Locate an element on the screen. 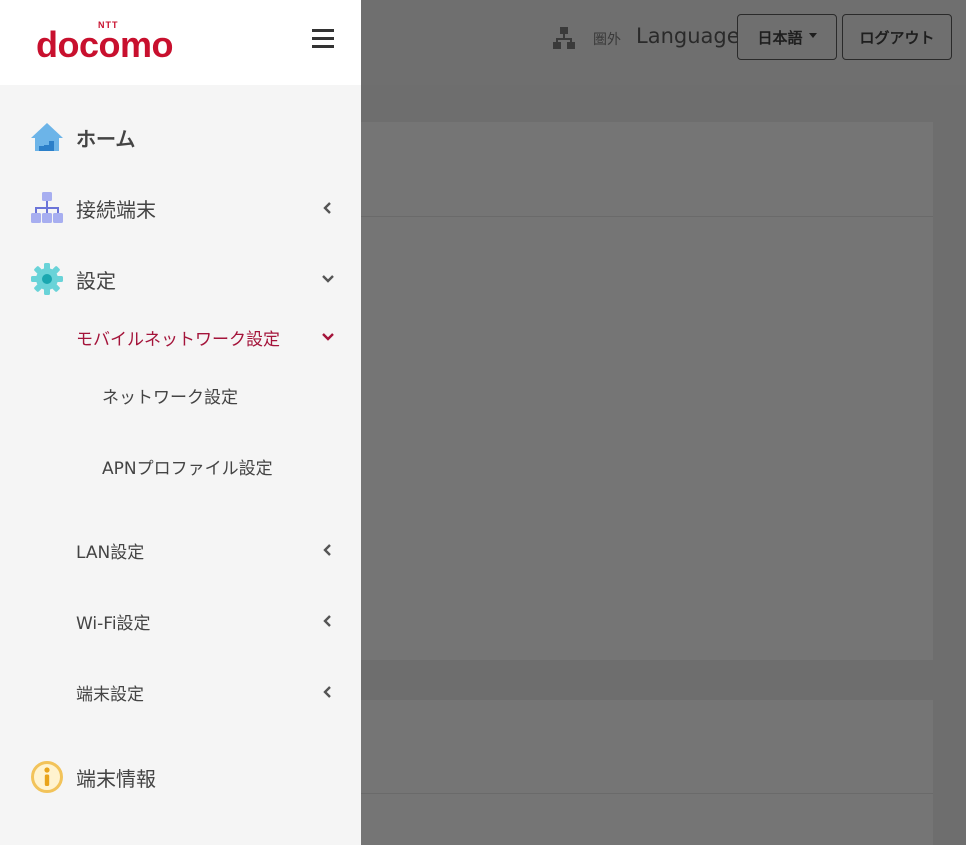 This screenshot has height=845, width=966. info-icon is located at coordinates (47, 777).